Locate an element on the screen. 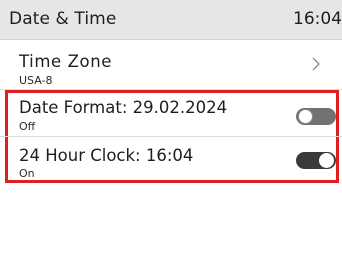 This screenshot has height=261, width=342. date-format-label: Date Format: 29.02.2024 is located at coordinates (123, 107).